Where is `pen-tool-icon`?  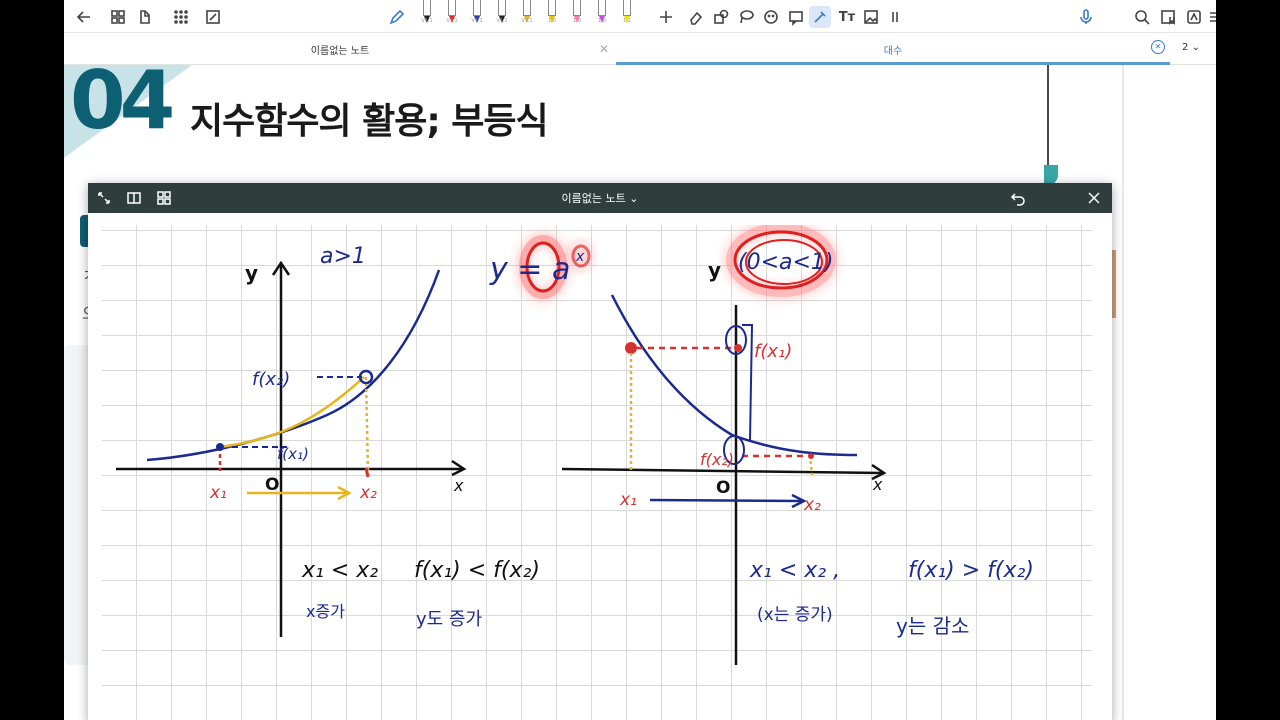
pen-tool-icon is located at coordinates (397, 17).